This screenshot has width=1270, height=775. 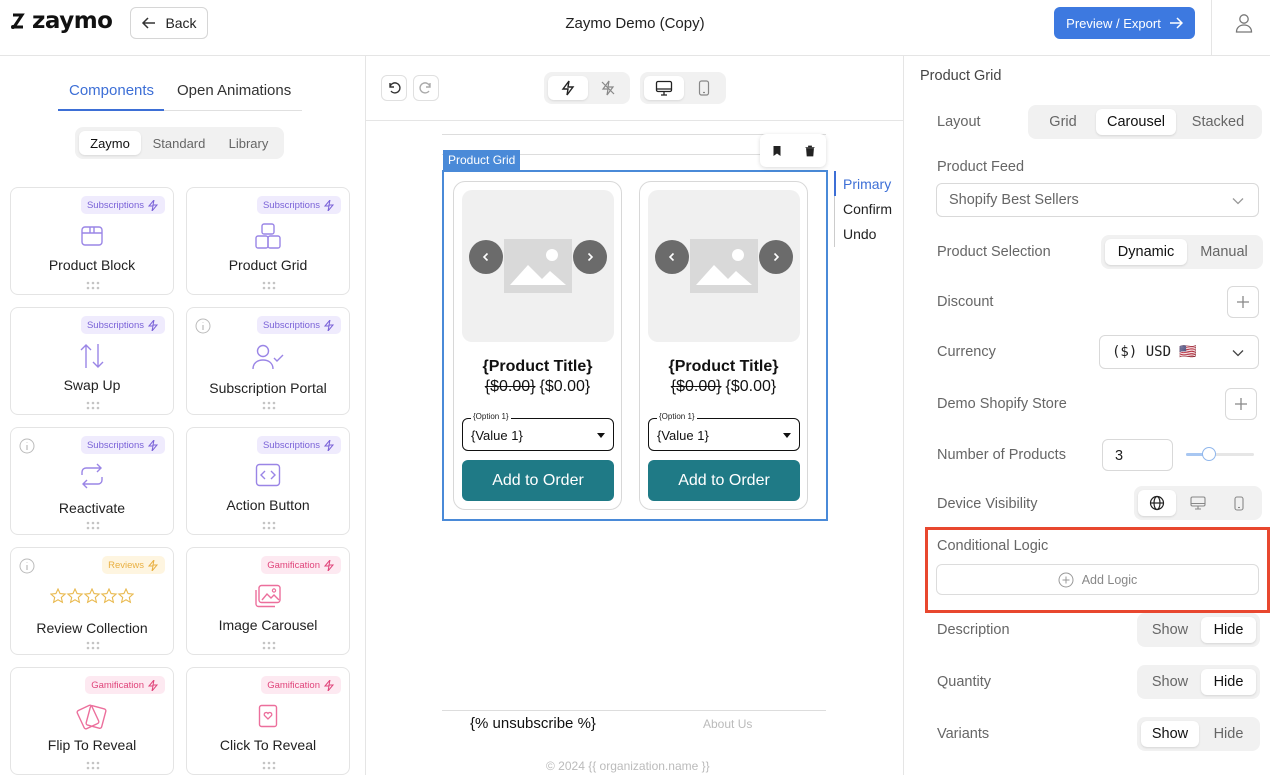 What do you see at coordinates (72, 21) in the screenshot?
I see `logo-text: zaymo` at bounding box center [72, 21].